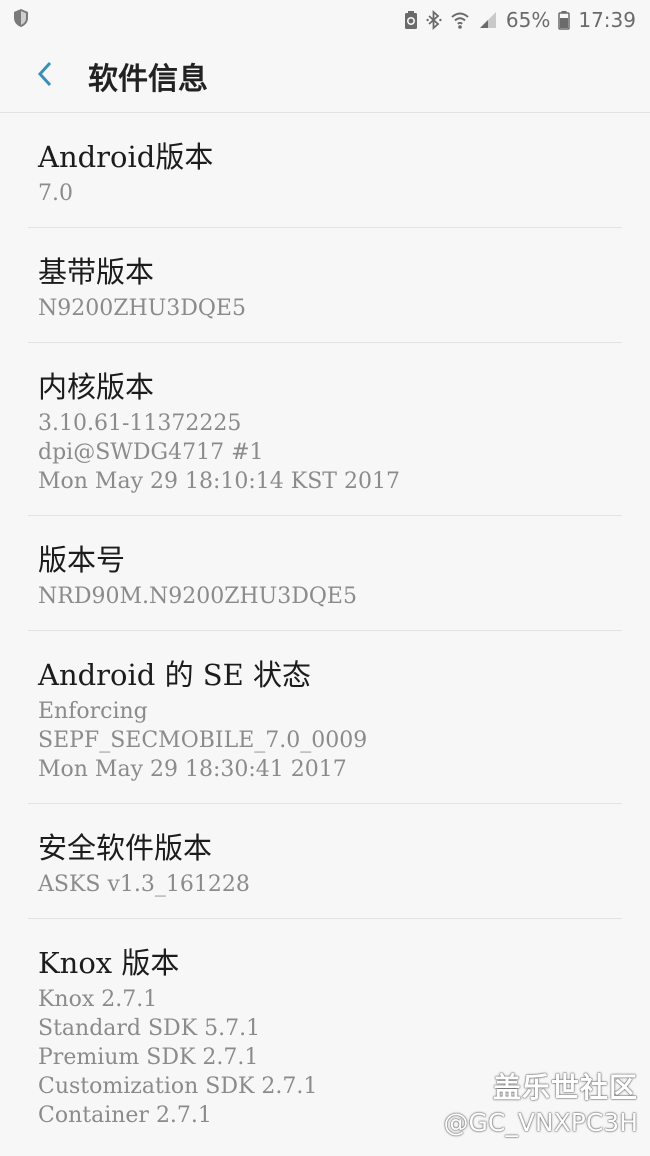 The height and width of the screenshot is (1156, 650). What do you see at coordinates (411, 20) in the screenshot?
I see `battery-saver-icon` at bounding box center [411, 20].